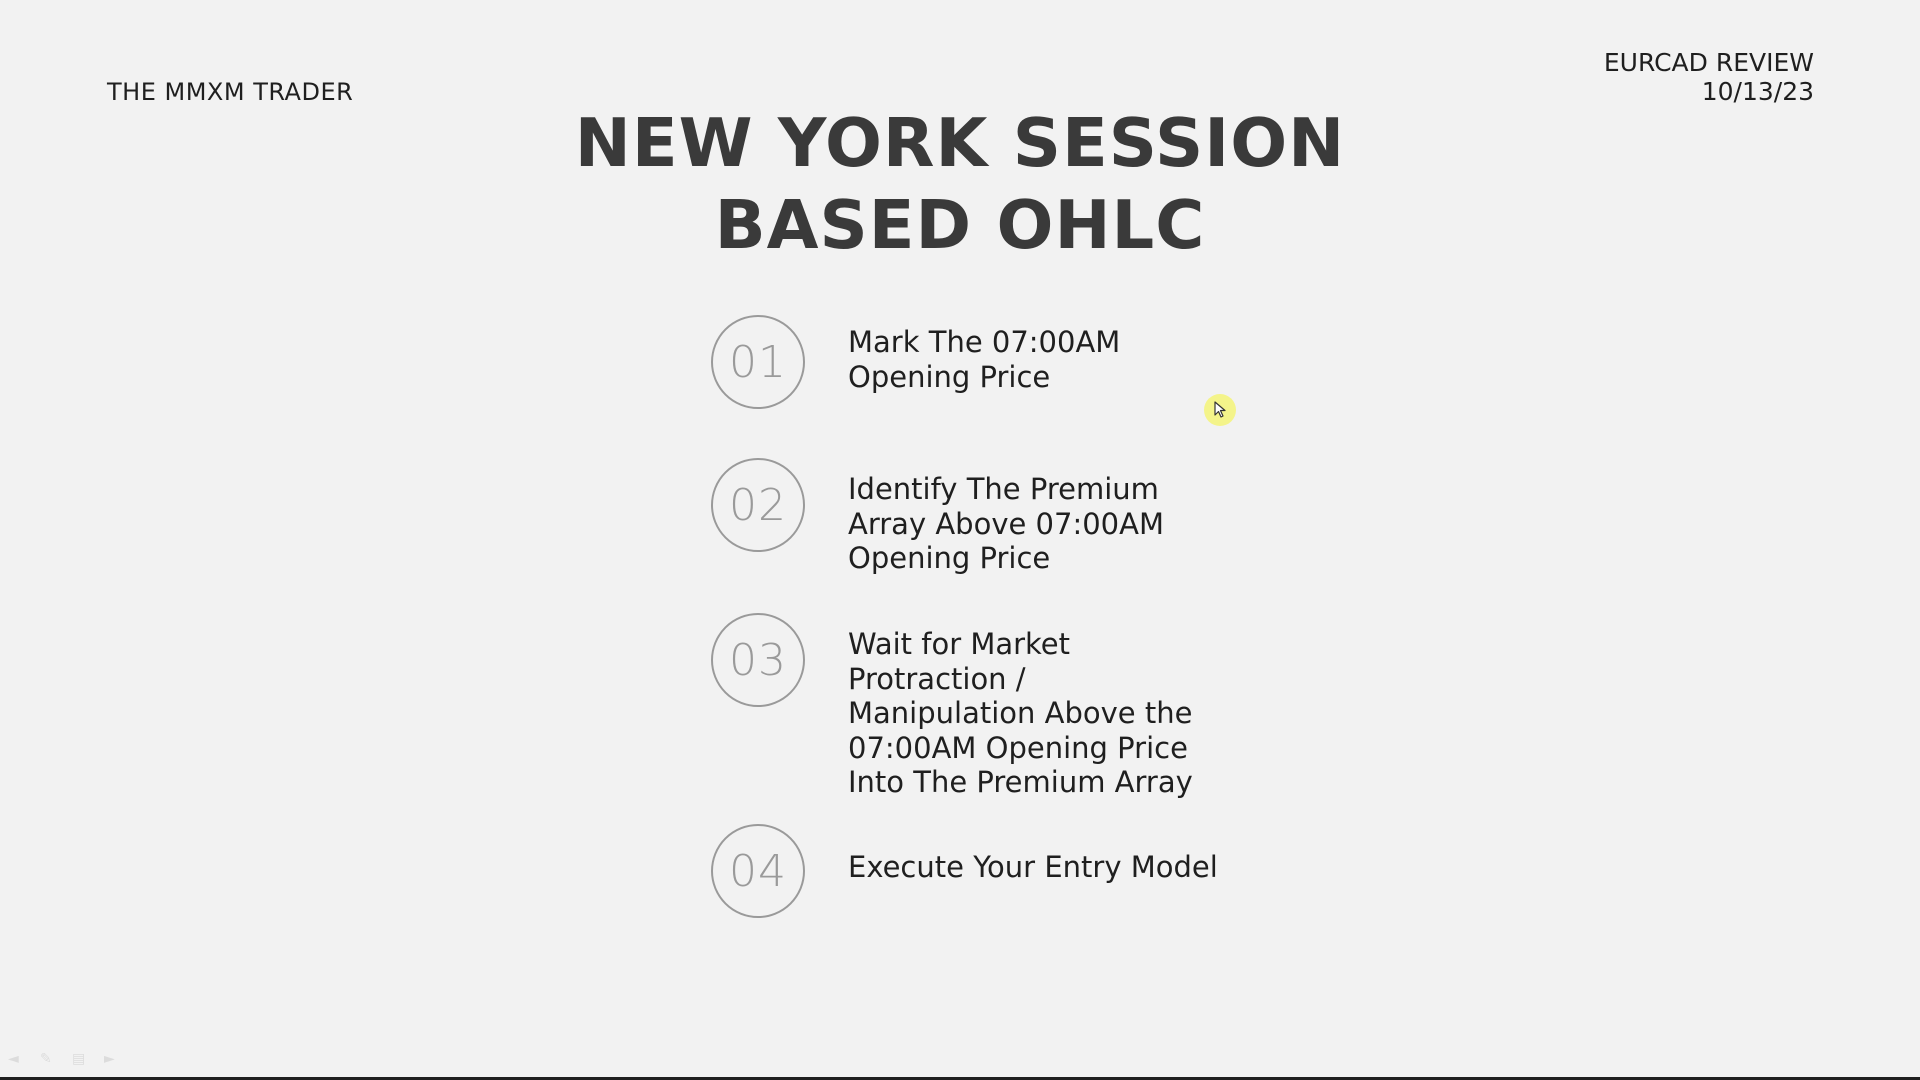 The width and height of the screenshot is (1920, 1080). What do you see at coordinates (17, 1059) in the screenshot?
I see `back-arrow-icon: ◄` at bounding box center [17, 1059].